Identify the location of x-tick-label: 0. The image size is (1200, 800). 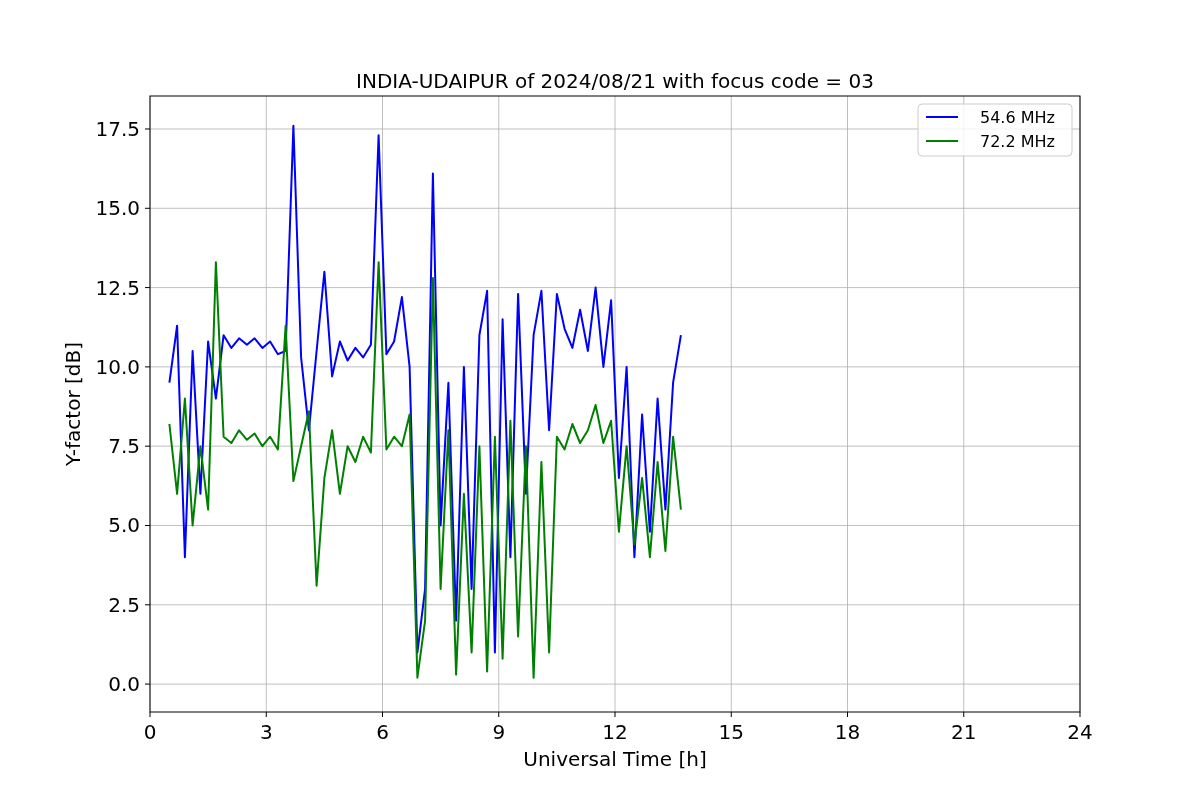
(150, 732).